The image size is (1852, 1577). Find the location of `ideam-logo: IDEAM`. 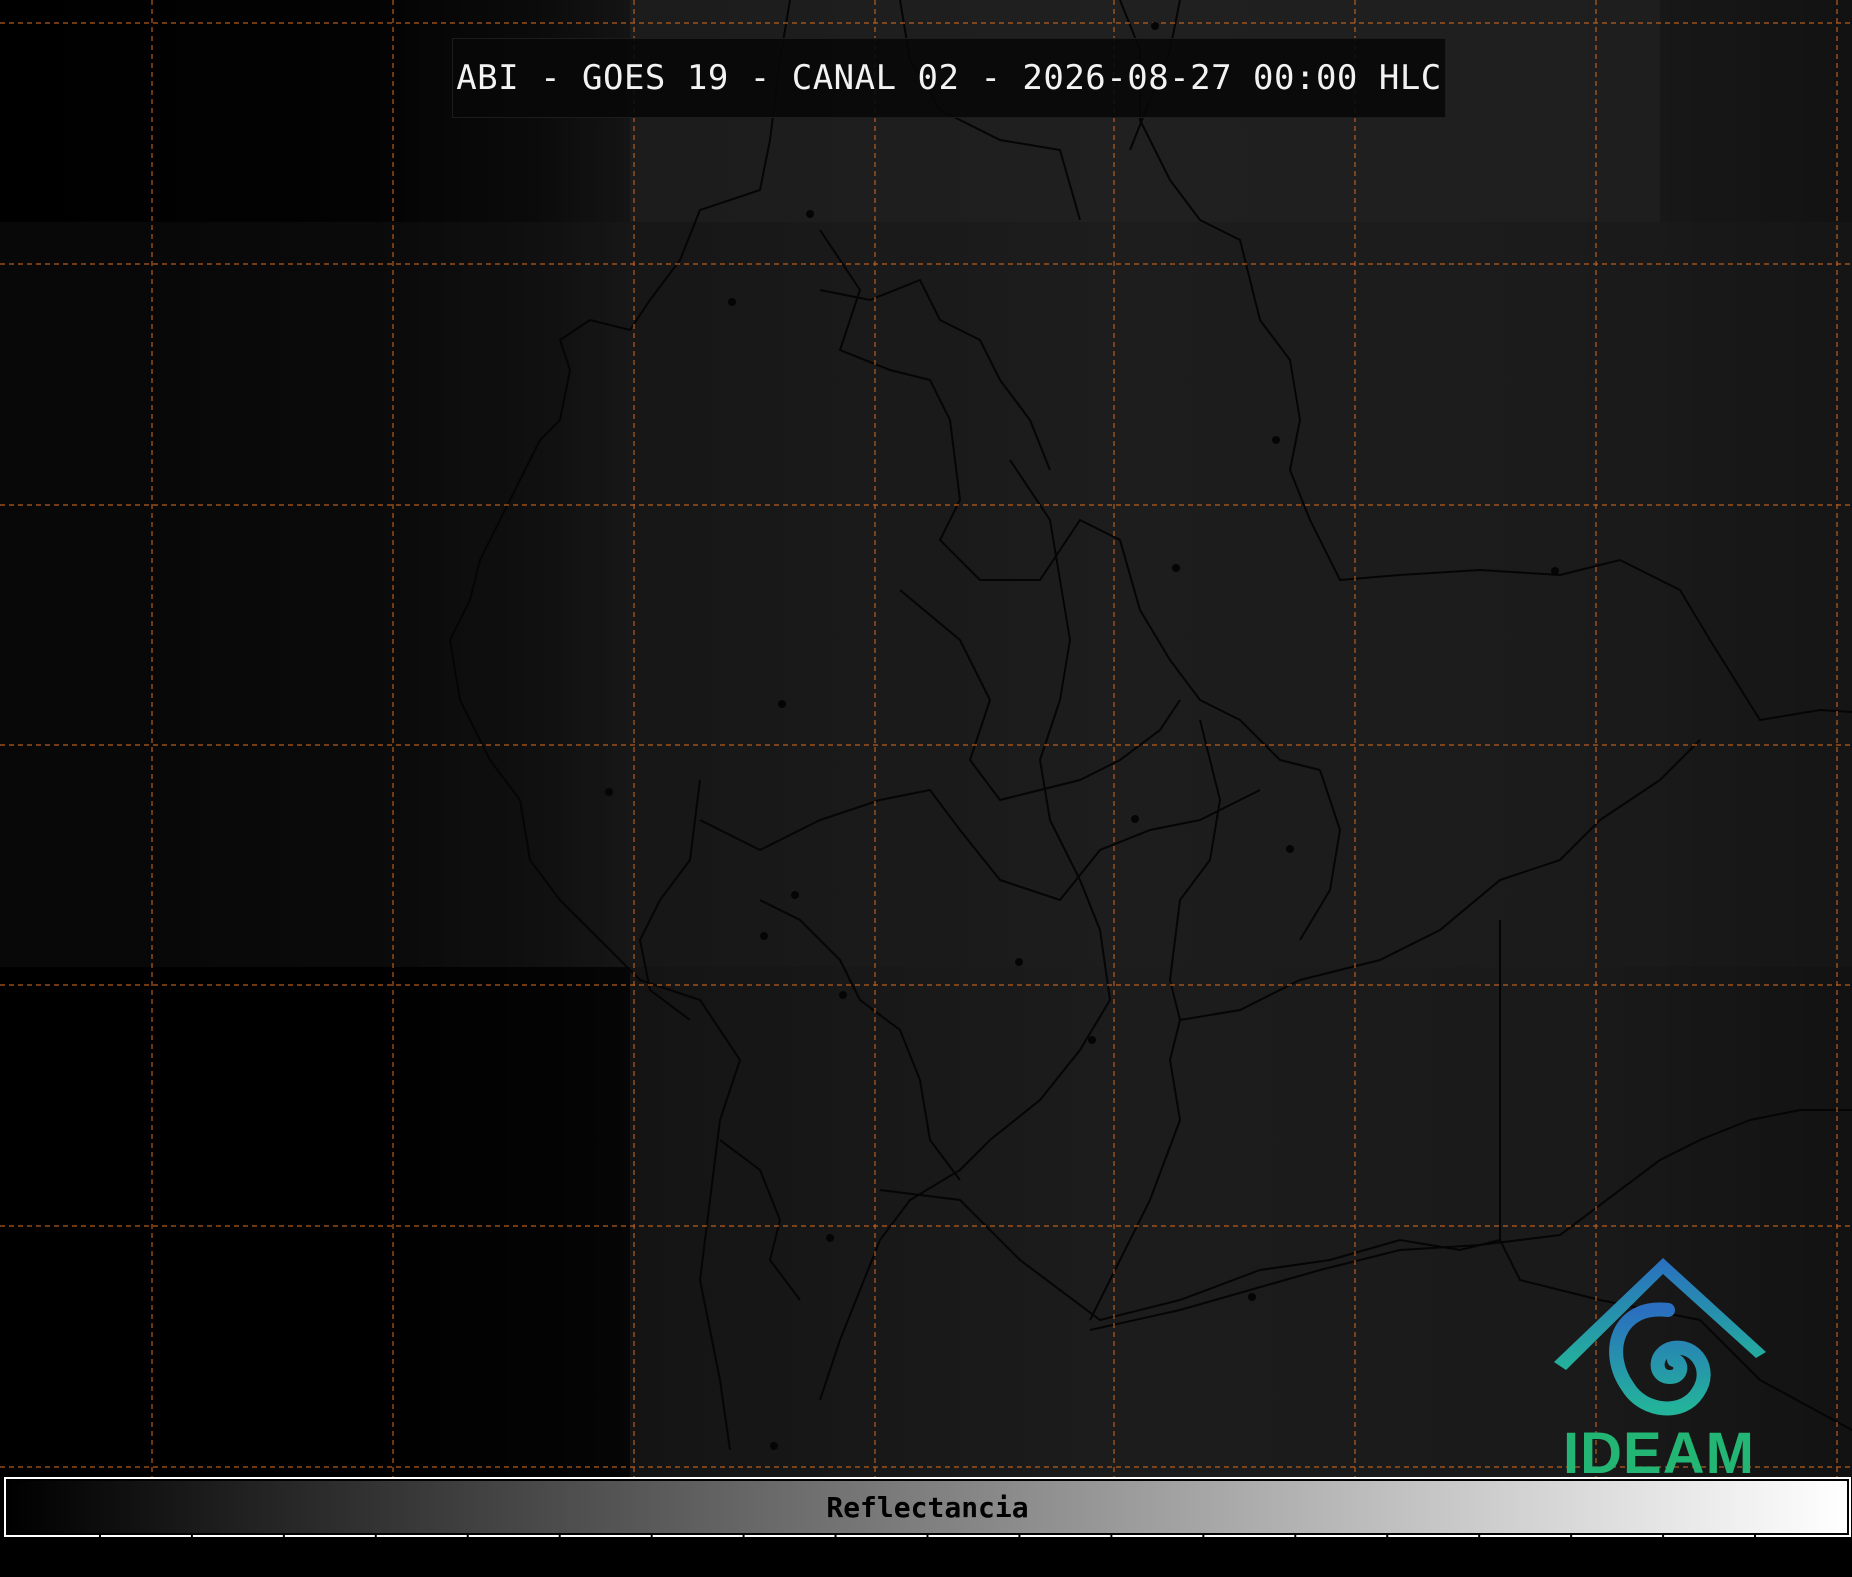

ideam-logo: IDEAM is located at coordinates (1659, 1364).